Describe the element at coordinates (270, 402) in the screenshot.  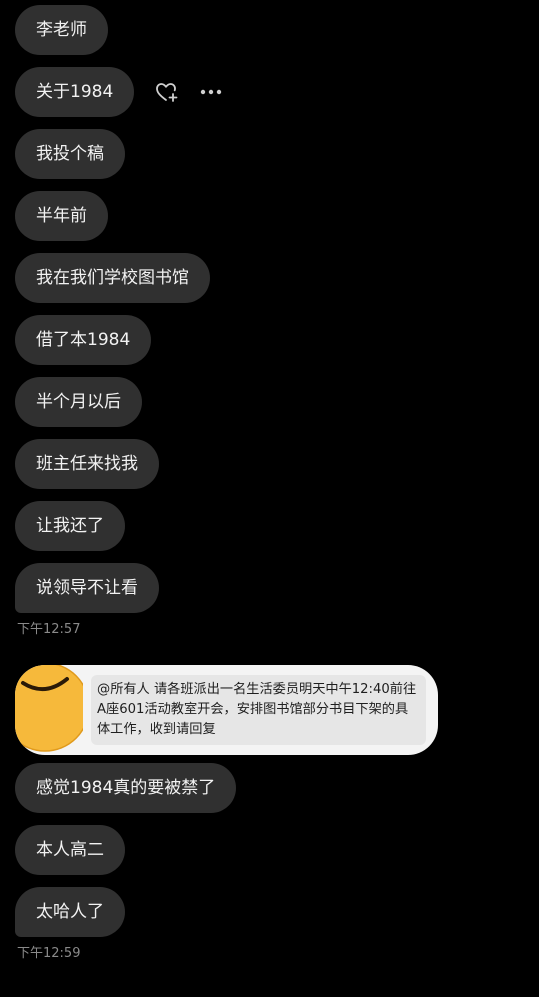
I see `message-row: 半个月以后` at that location.